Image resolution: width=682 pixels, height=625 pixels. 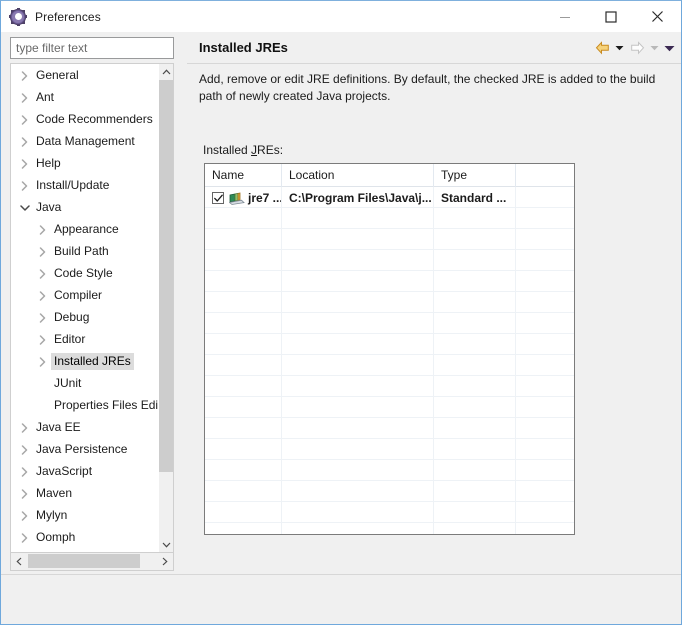 I want to click on sidebar-item-editor: Editor, so click(x=84, y=339).